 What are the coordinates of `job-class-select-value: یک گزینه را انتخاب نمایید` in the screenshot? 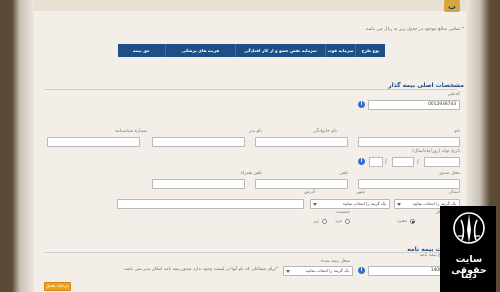 It's located at (327, 270).